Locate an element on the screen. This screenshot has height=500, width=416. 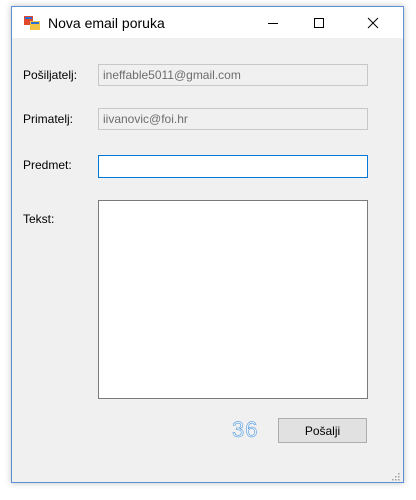
close-icon is located at coordinates (373, 22).